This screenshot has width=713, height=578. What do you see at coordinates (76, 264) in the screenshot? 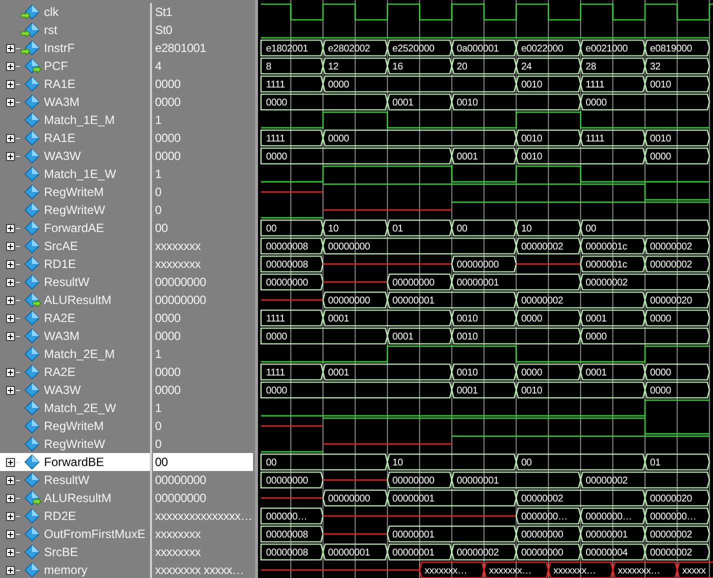
I see `signal-row: RD1E` at bounding box center [76, 264].